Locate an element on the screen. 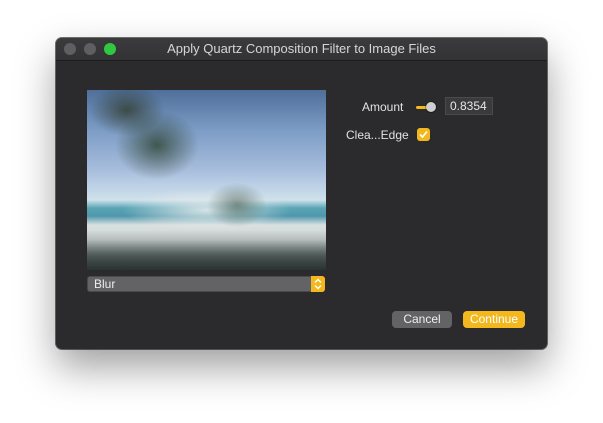 This screenshot has width=603, height=423. clear-edge-checkbox is located at coordinates (423, 134).